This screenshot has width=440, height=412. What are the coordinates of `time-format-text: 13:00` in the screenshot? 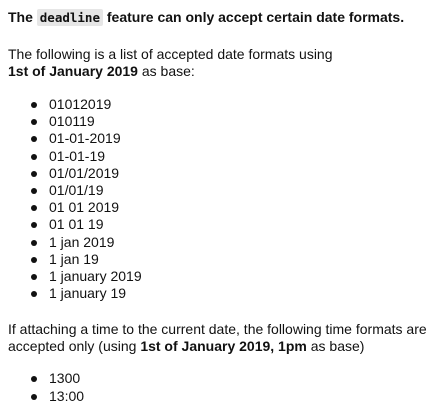 It's located at (67, 395).